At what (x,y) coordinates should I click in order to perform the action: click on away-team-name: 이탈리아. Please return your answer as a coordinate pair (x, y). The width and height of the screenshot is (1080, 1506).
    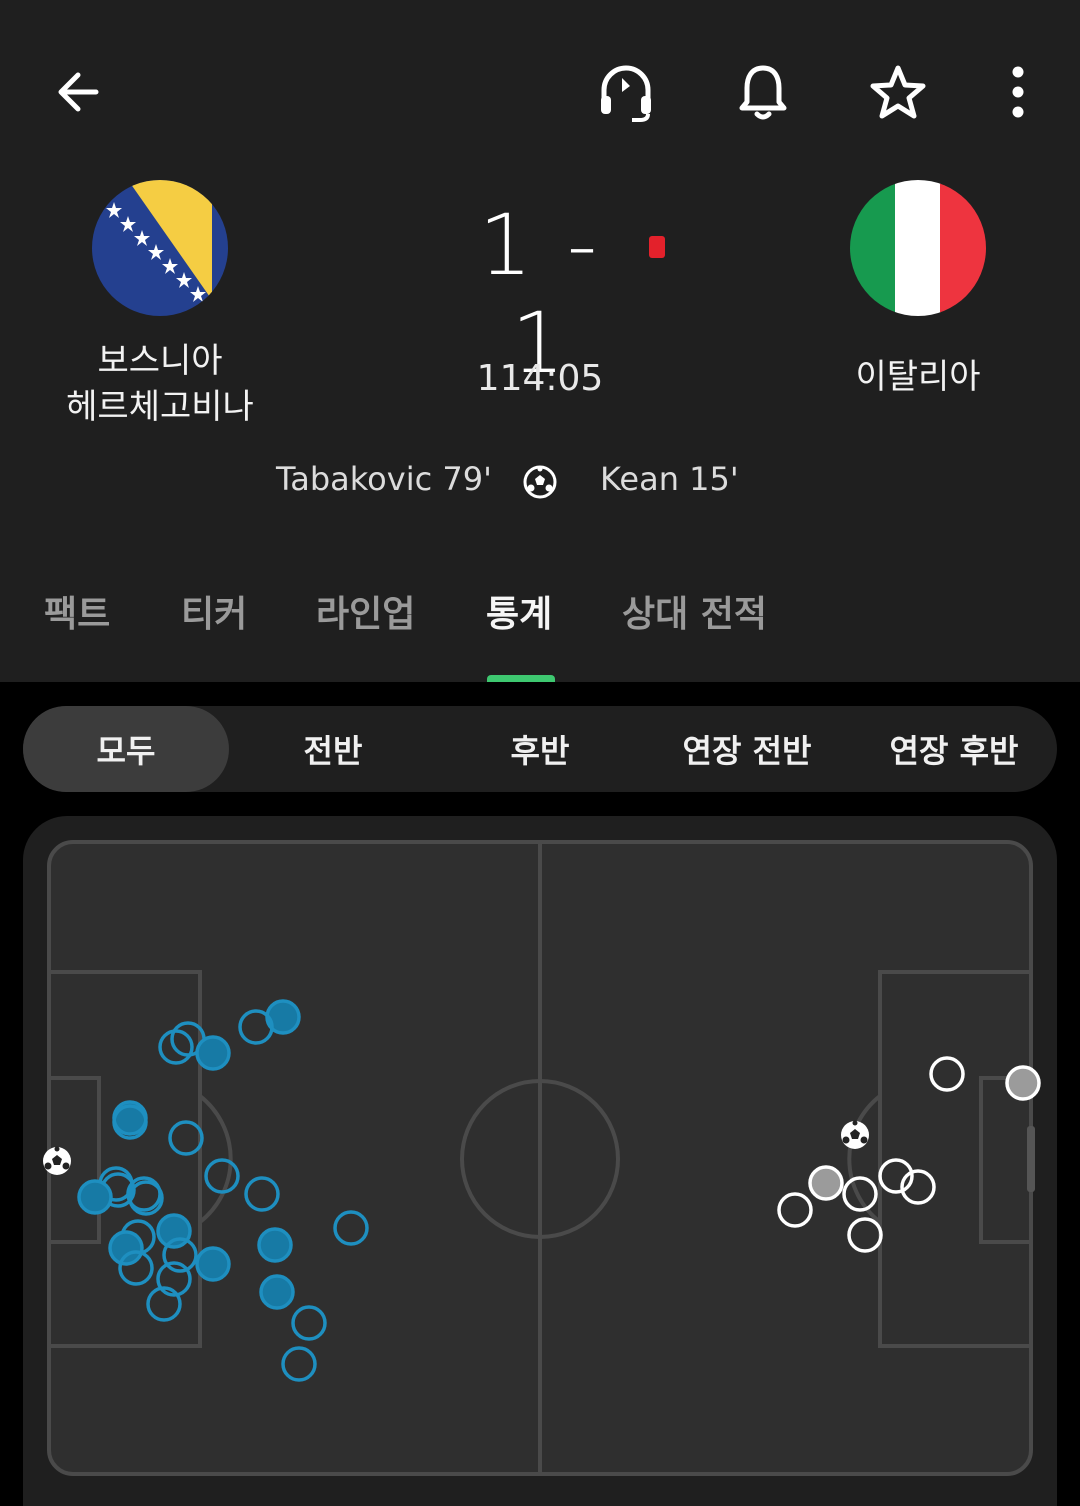
    Looking at the image, I should click on (918, 377).